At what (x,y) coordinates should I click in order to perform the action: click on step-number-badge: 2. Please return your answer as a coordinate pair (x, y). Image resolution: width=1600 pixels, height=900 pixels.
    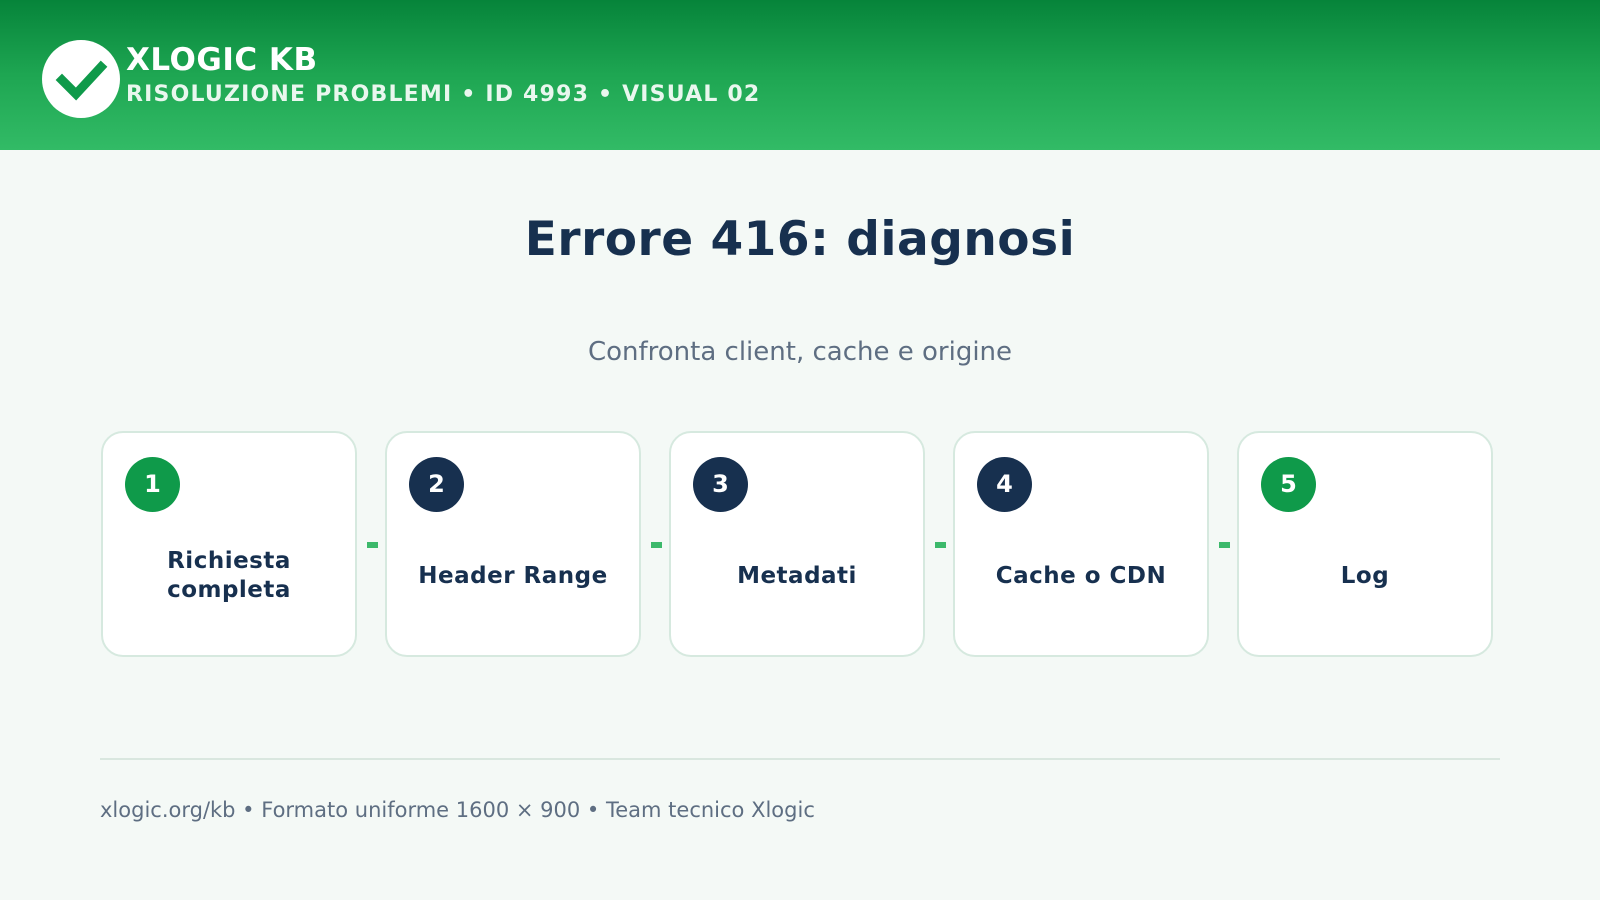
    Looking at the image, I should click on (436, 484).